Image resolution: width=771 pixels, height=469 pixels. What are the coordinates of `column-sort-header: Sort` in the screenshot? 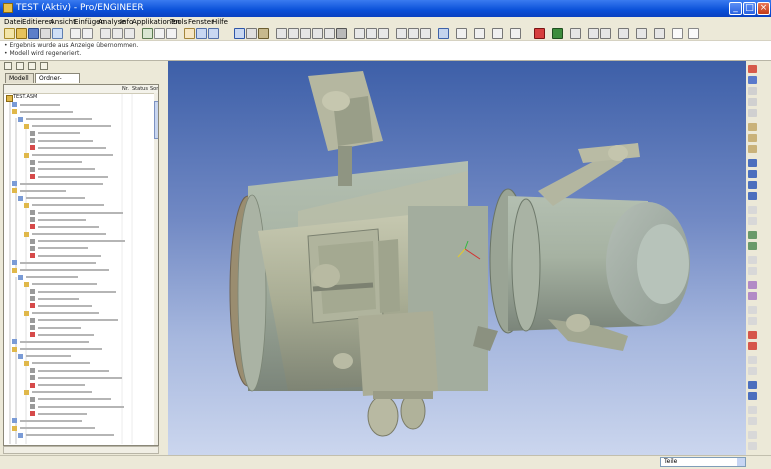 It's located at (154, 89).